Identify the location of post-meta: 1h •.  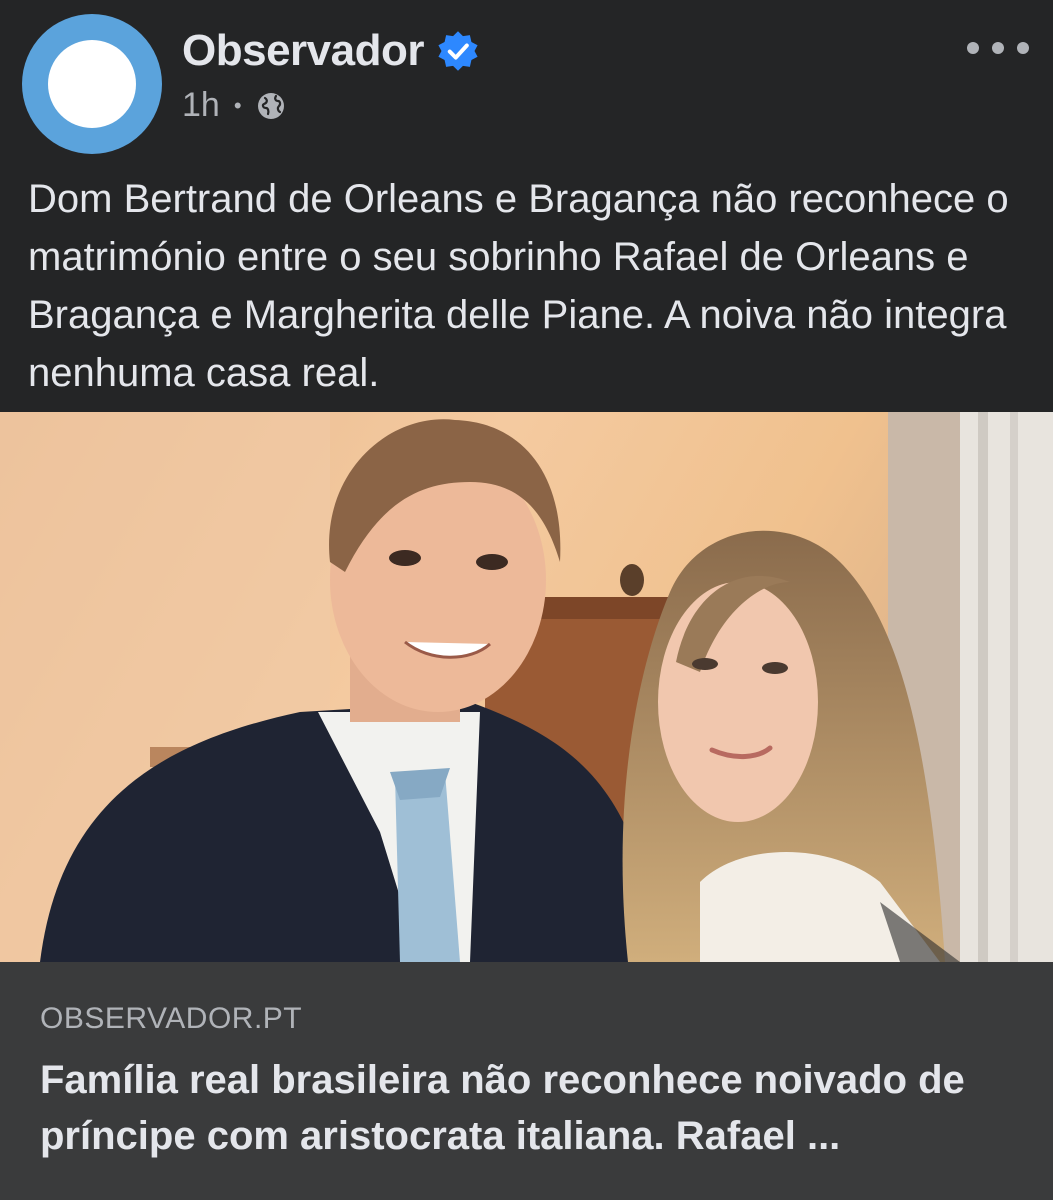
(234, 105).